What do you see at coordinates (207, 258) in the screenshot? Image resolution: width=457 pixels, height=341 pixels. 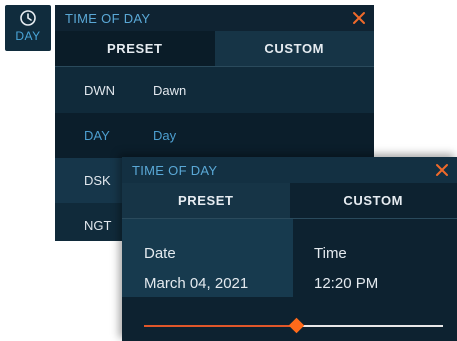 I see `date-field: Date March 04, 2021` at bounding box center [207, 258].